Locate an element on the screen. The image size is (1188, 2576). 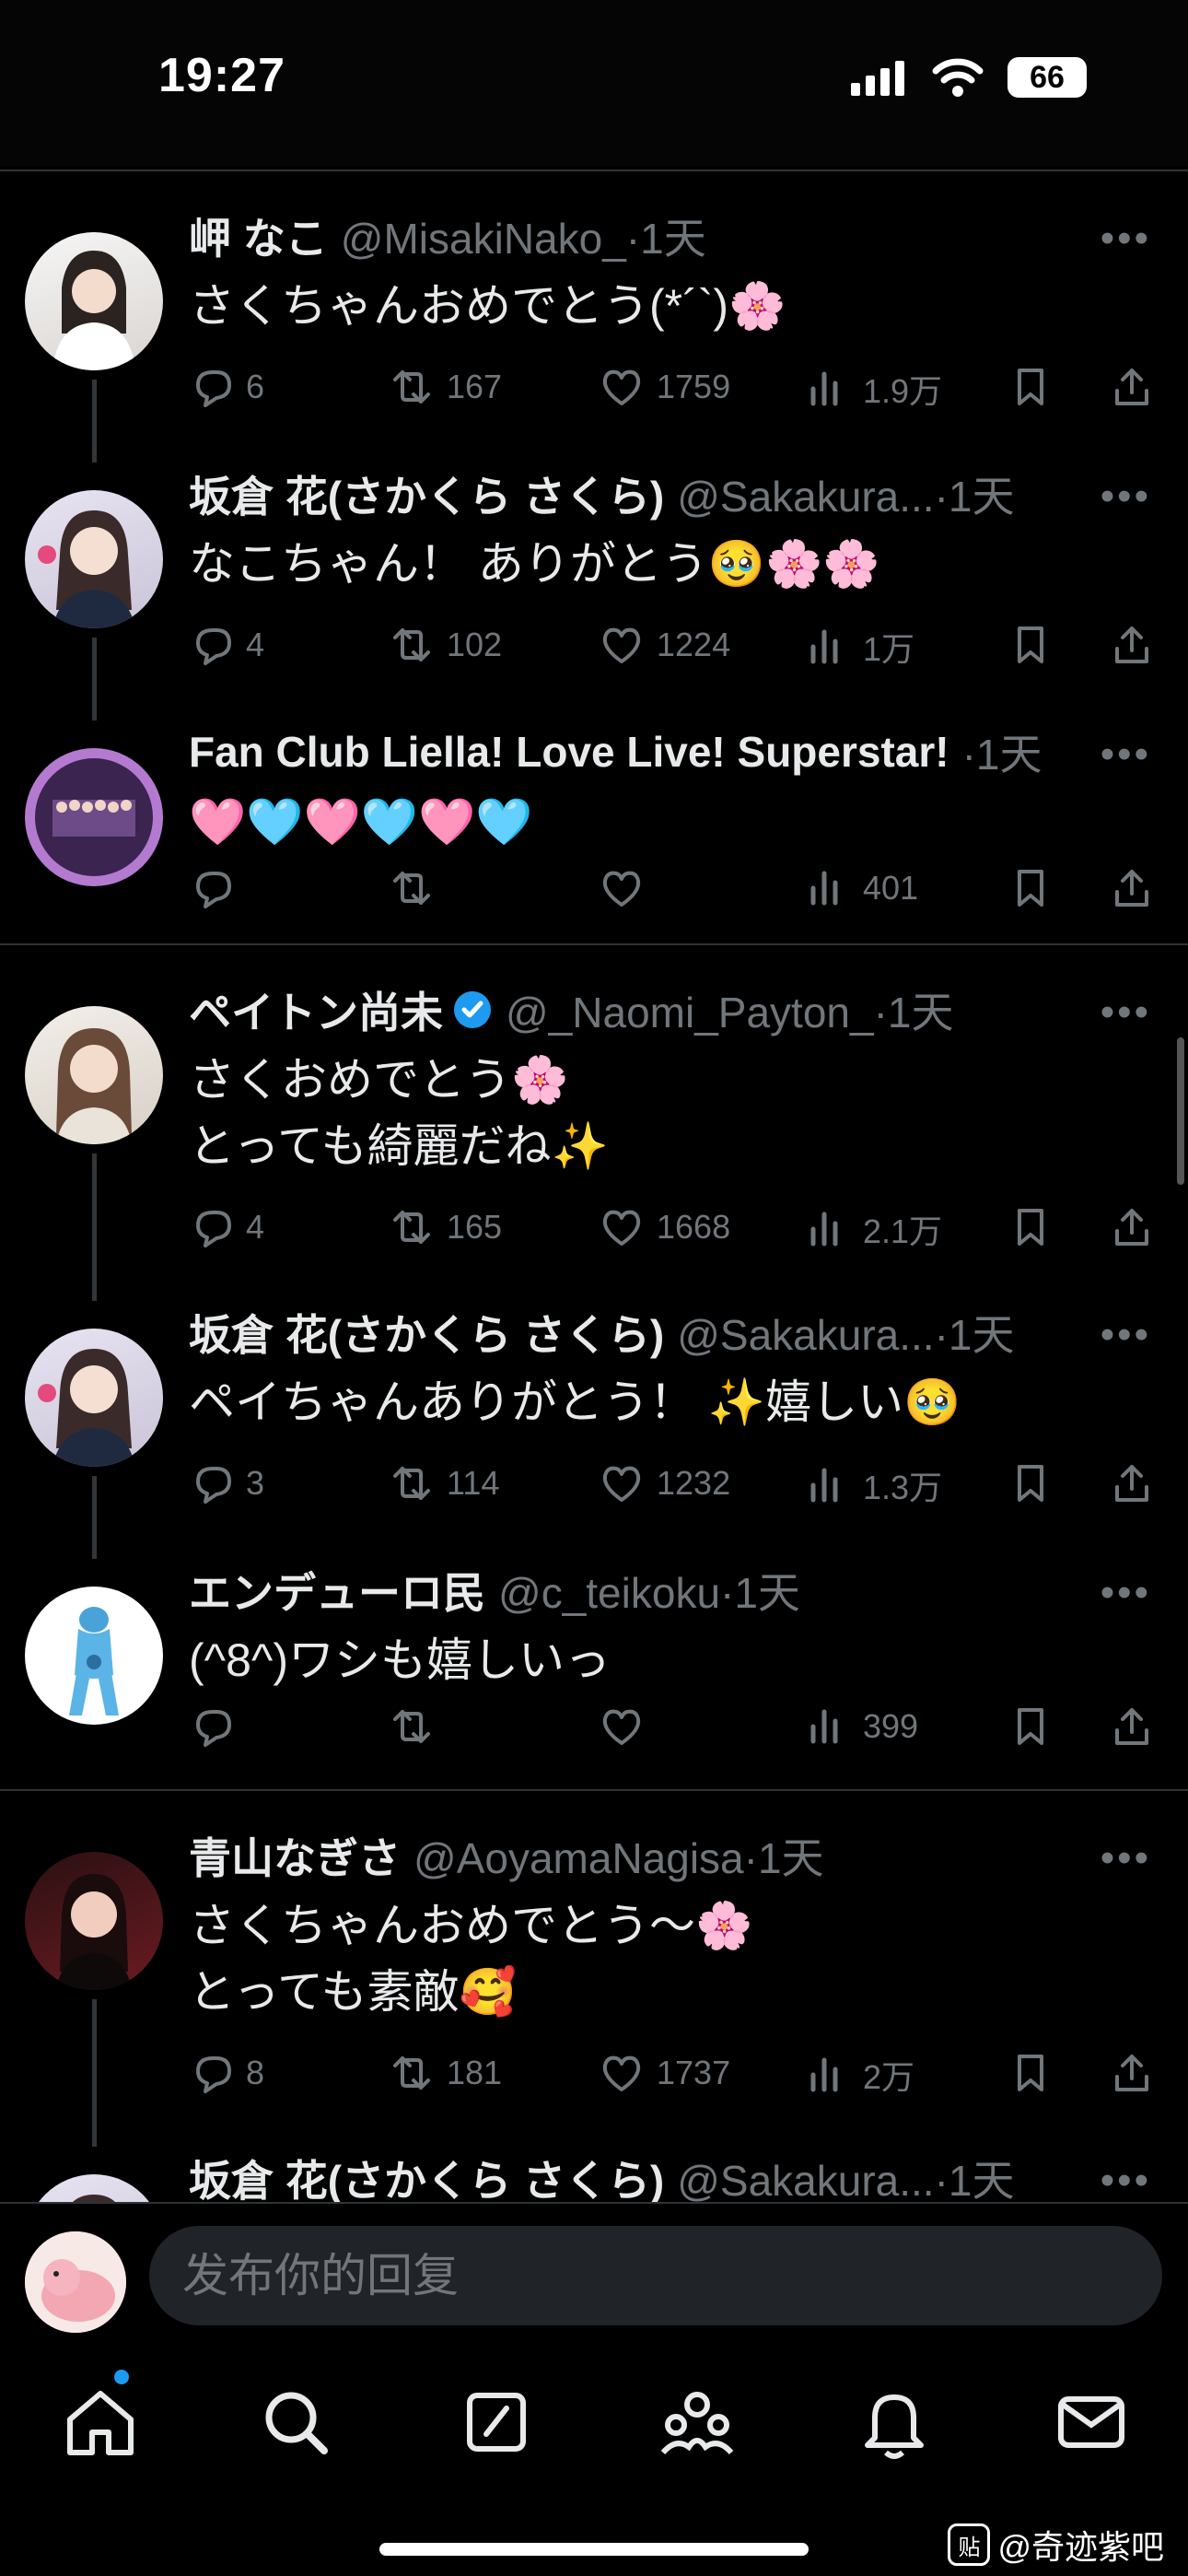
tab-home is located at coordinates (100, 2422).